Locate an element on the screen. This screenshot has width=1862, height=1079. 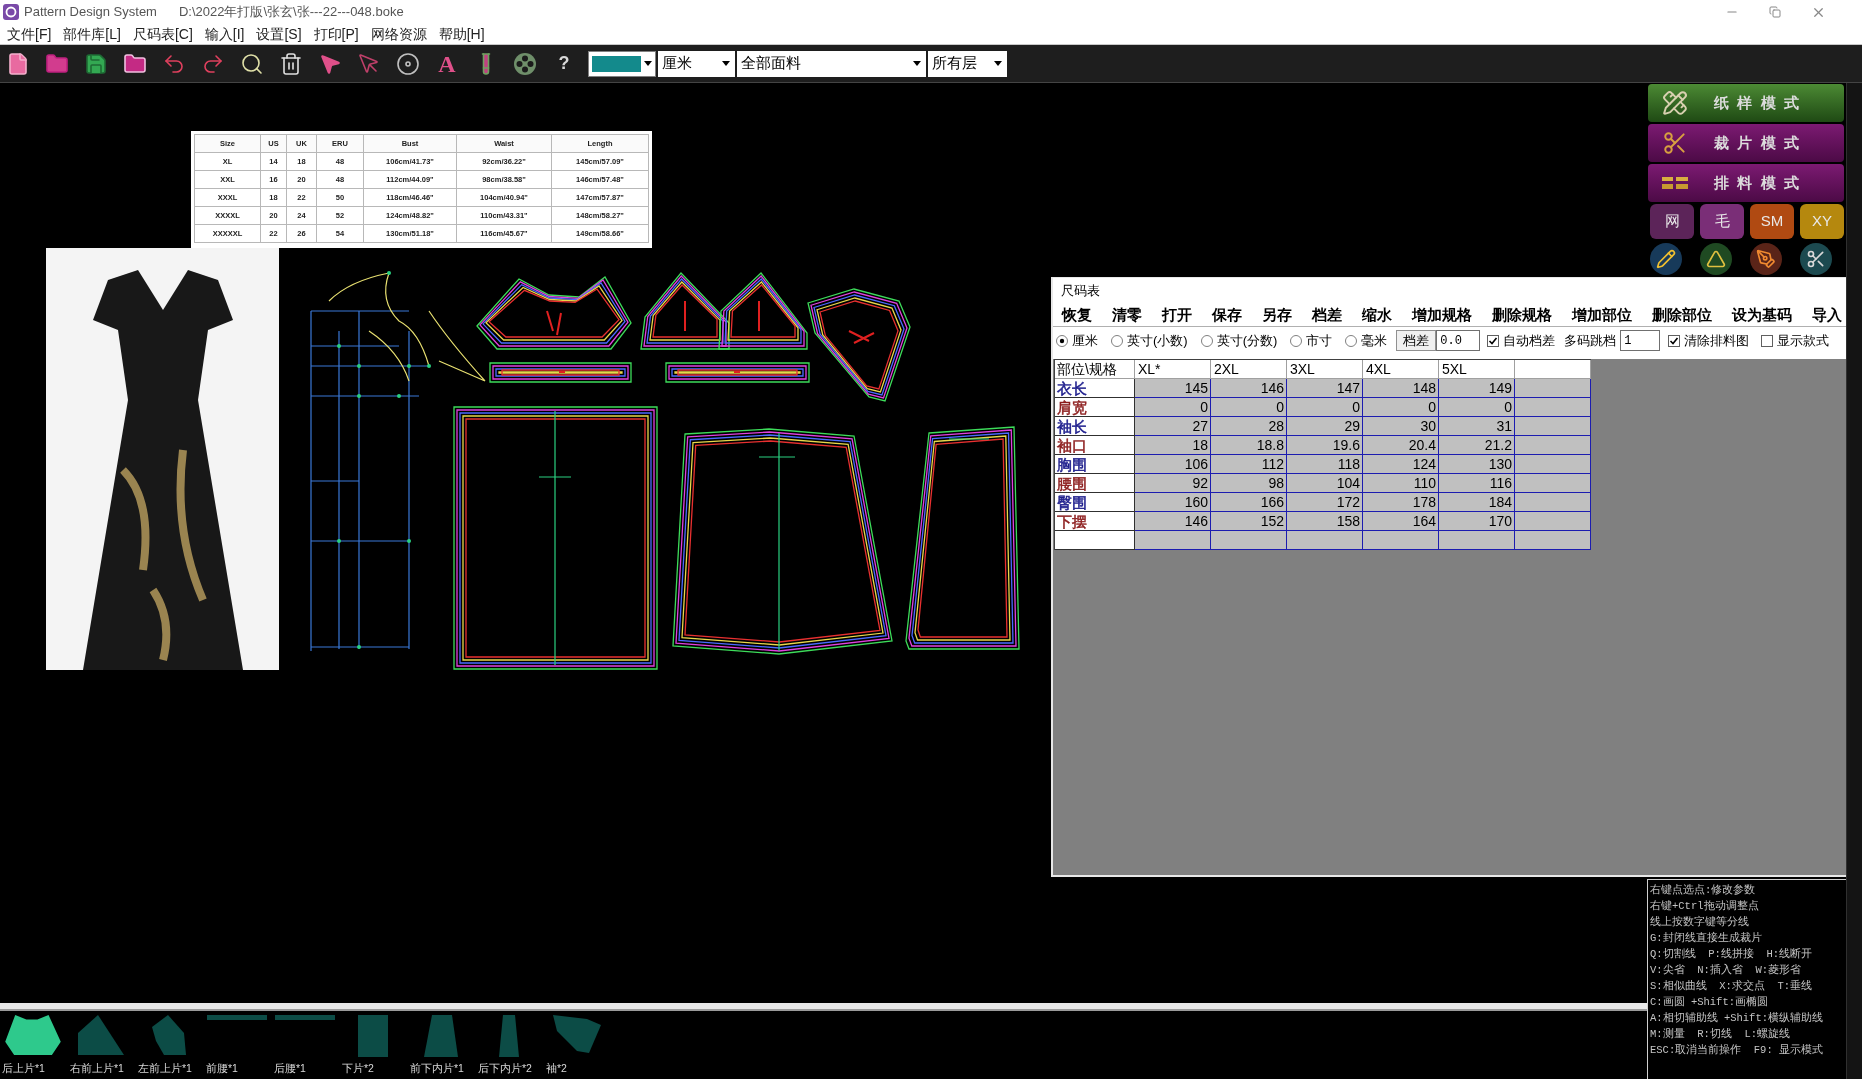
piece-thumbnail: 下片*2 is located at coordinates (376, 1045).